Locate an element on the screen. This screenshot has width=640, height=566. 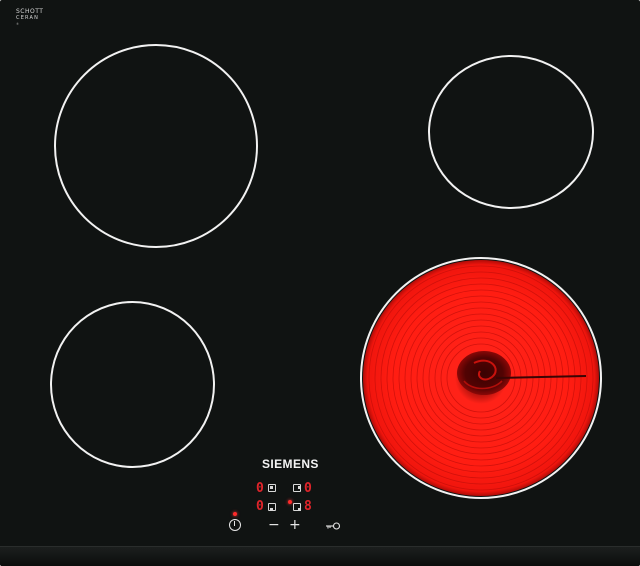
cooking-zone-top-left is located at coordinates (156, 146).